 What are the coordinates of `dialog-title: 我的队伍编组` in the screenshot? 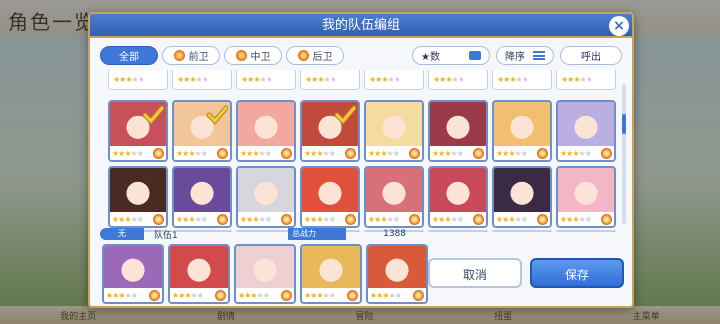 It's located at (361, 26).